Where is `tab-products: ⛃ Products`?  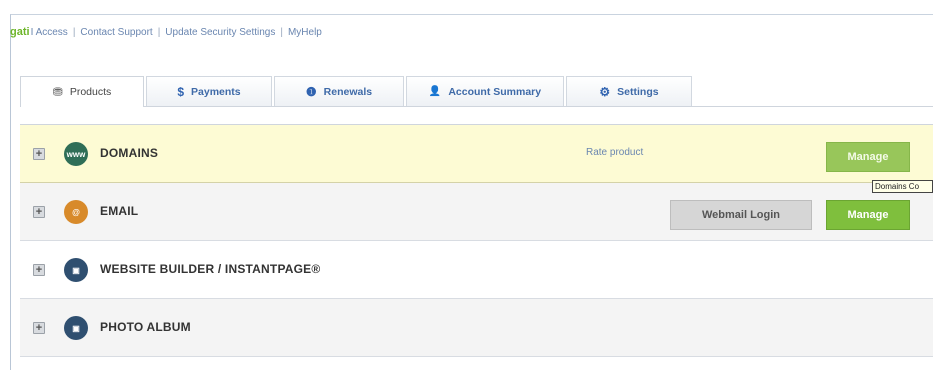
tab-products: ⛃ Products is located at coordinates (82, 91).